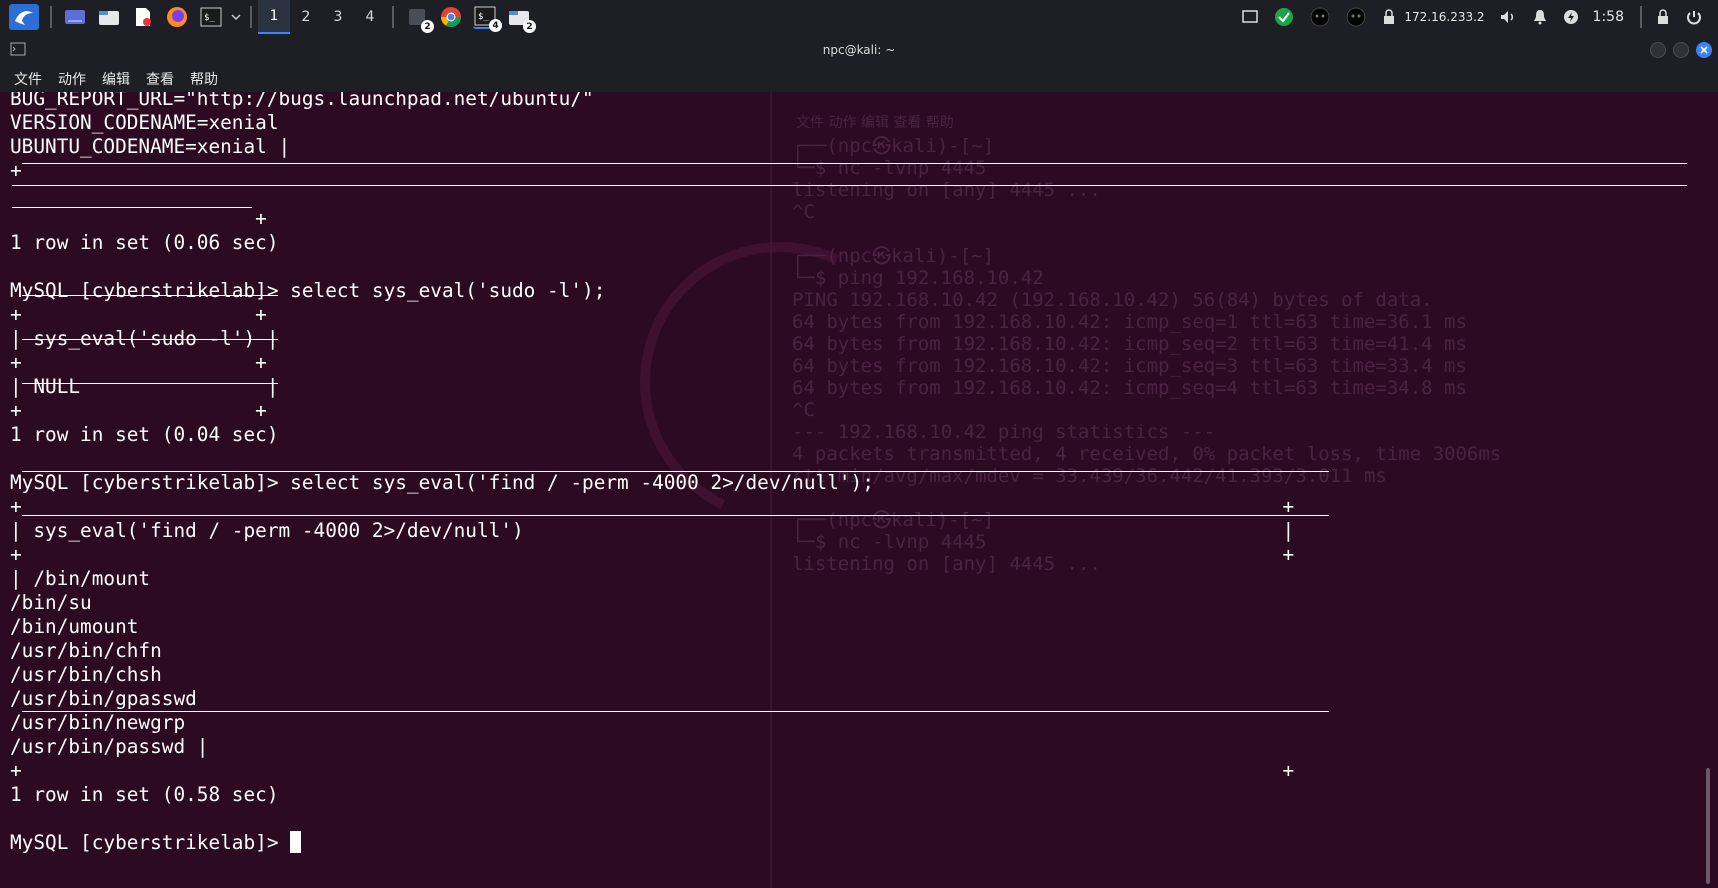 The image size is (1718, 888). Describe the element at coordinates (28, 79) in the screenshot. I see `menu-file: 文件` at that location.